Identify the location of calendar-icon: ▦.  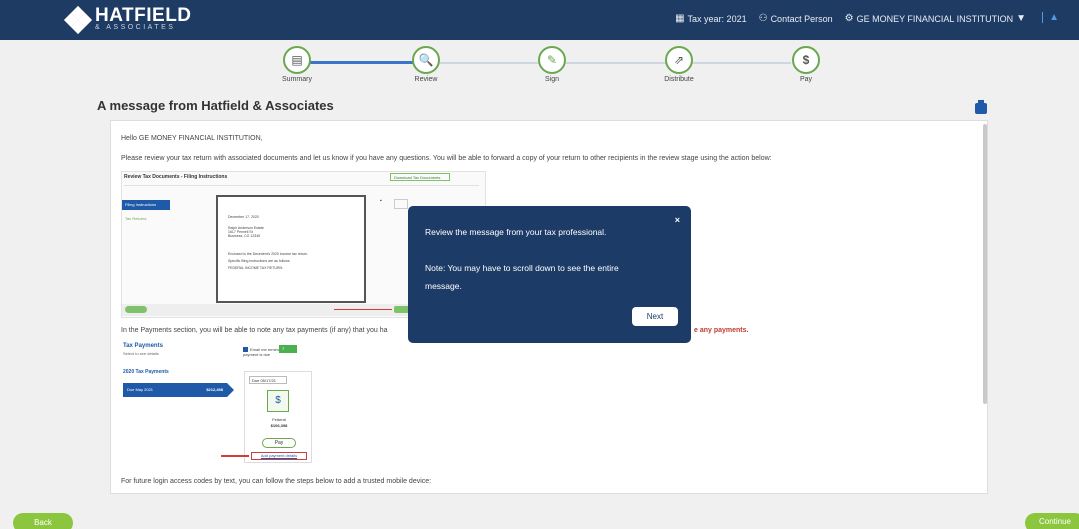
(680, 18).